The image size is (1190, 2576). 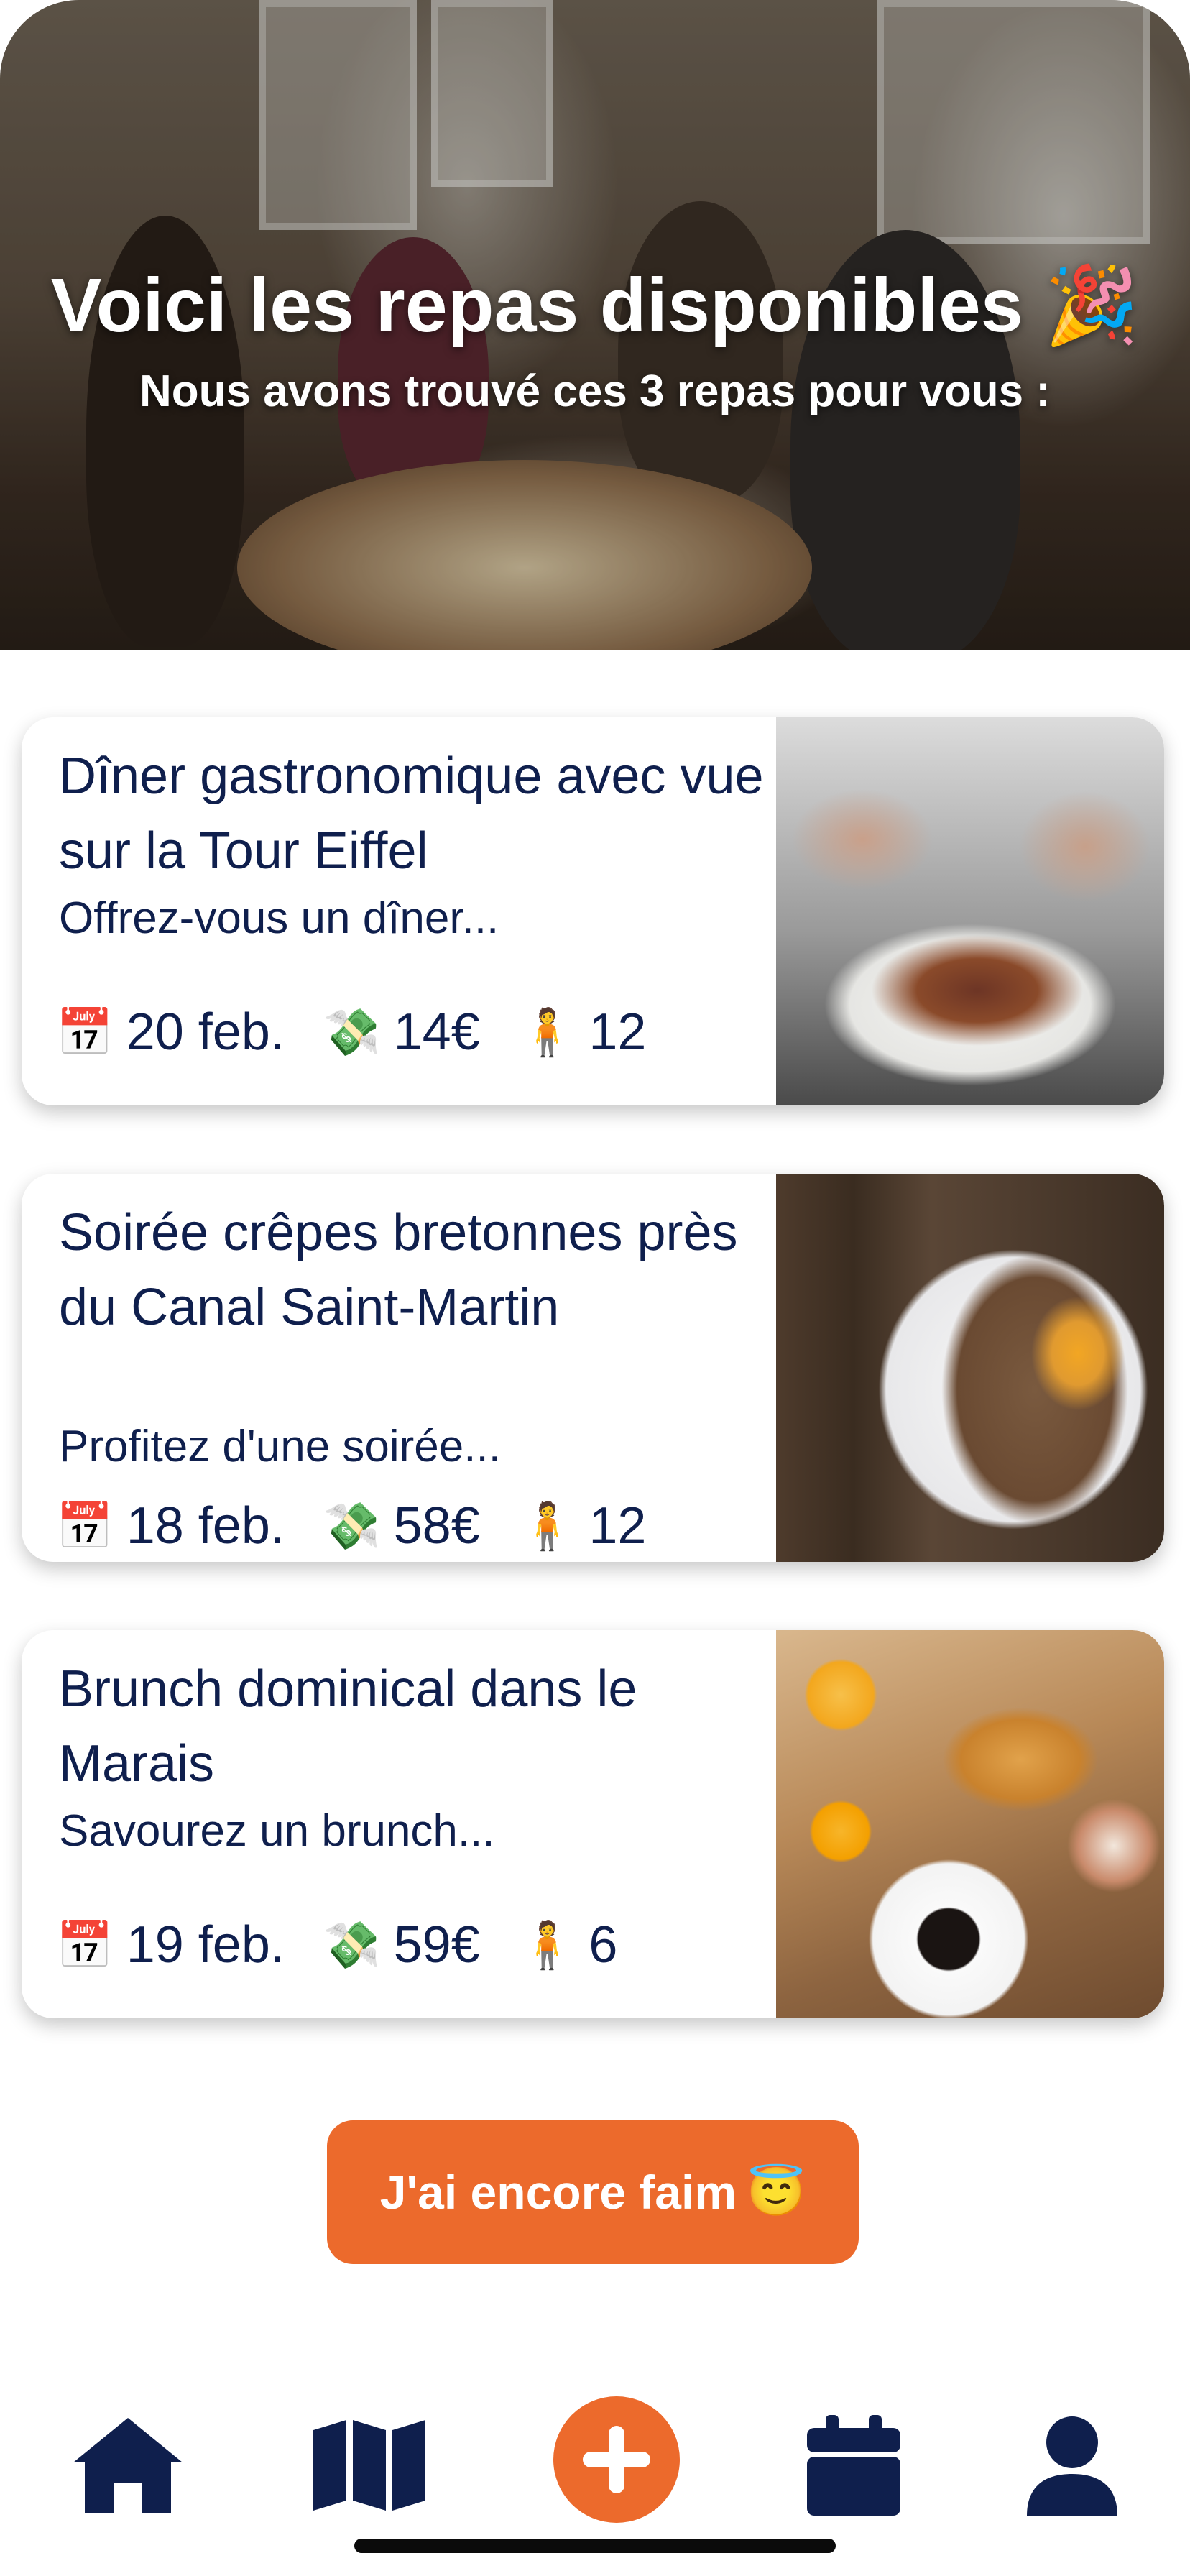 I want to click on nav-calendar, so click(x=853, y=2465).